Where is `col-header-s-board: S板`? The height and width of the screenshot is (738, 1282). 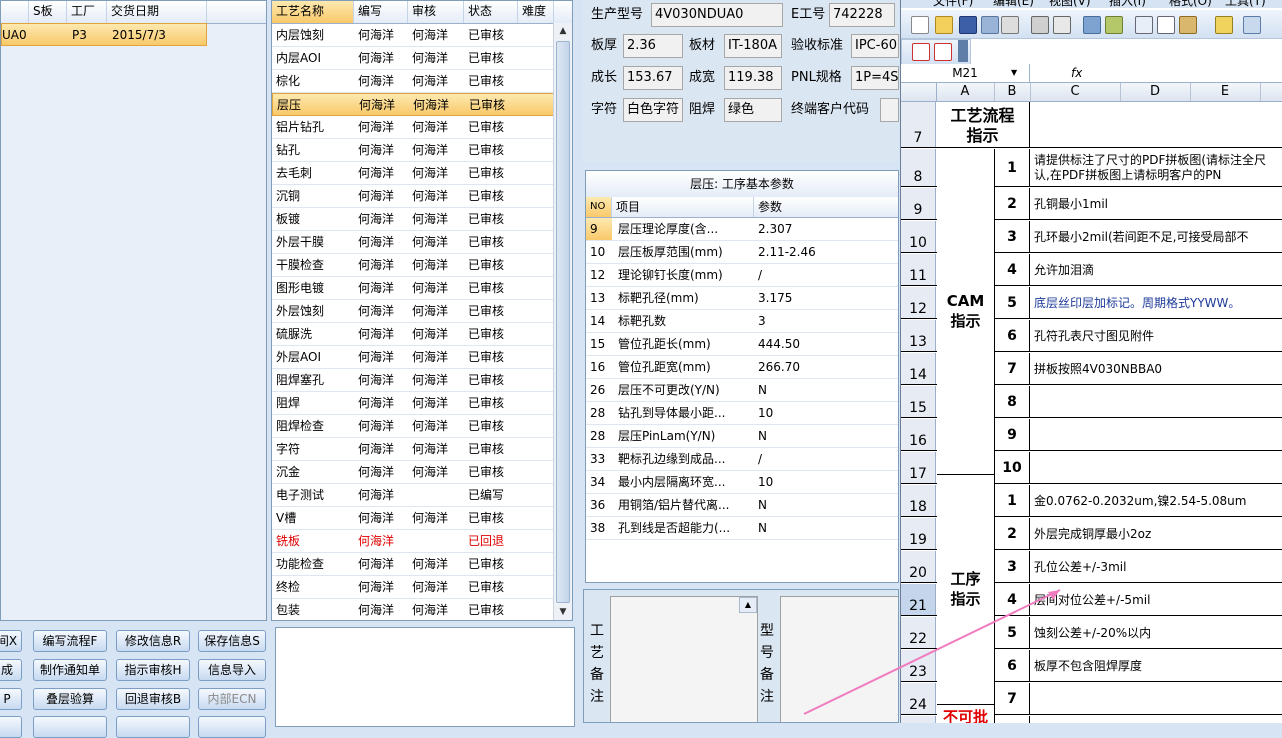 col-header-s-board: S板 is located at coordinates (48, 12).